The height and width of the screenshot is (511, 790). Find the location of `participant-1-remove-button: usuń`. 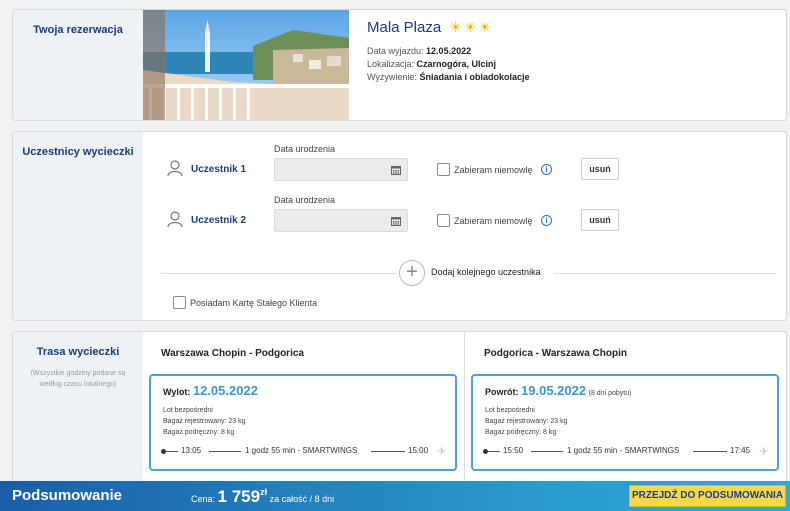

participant-1-remove-button: usuń is located at coordinates (600, 169).